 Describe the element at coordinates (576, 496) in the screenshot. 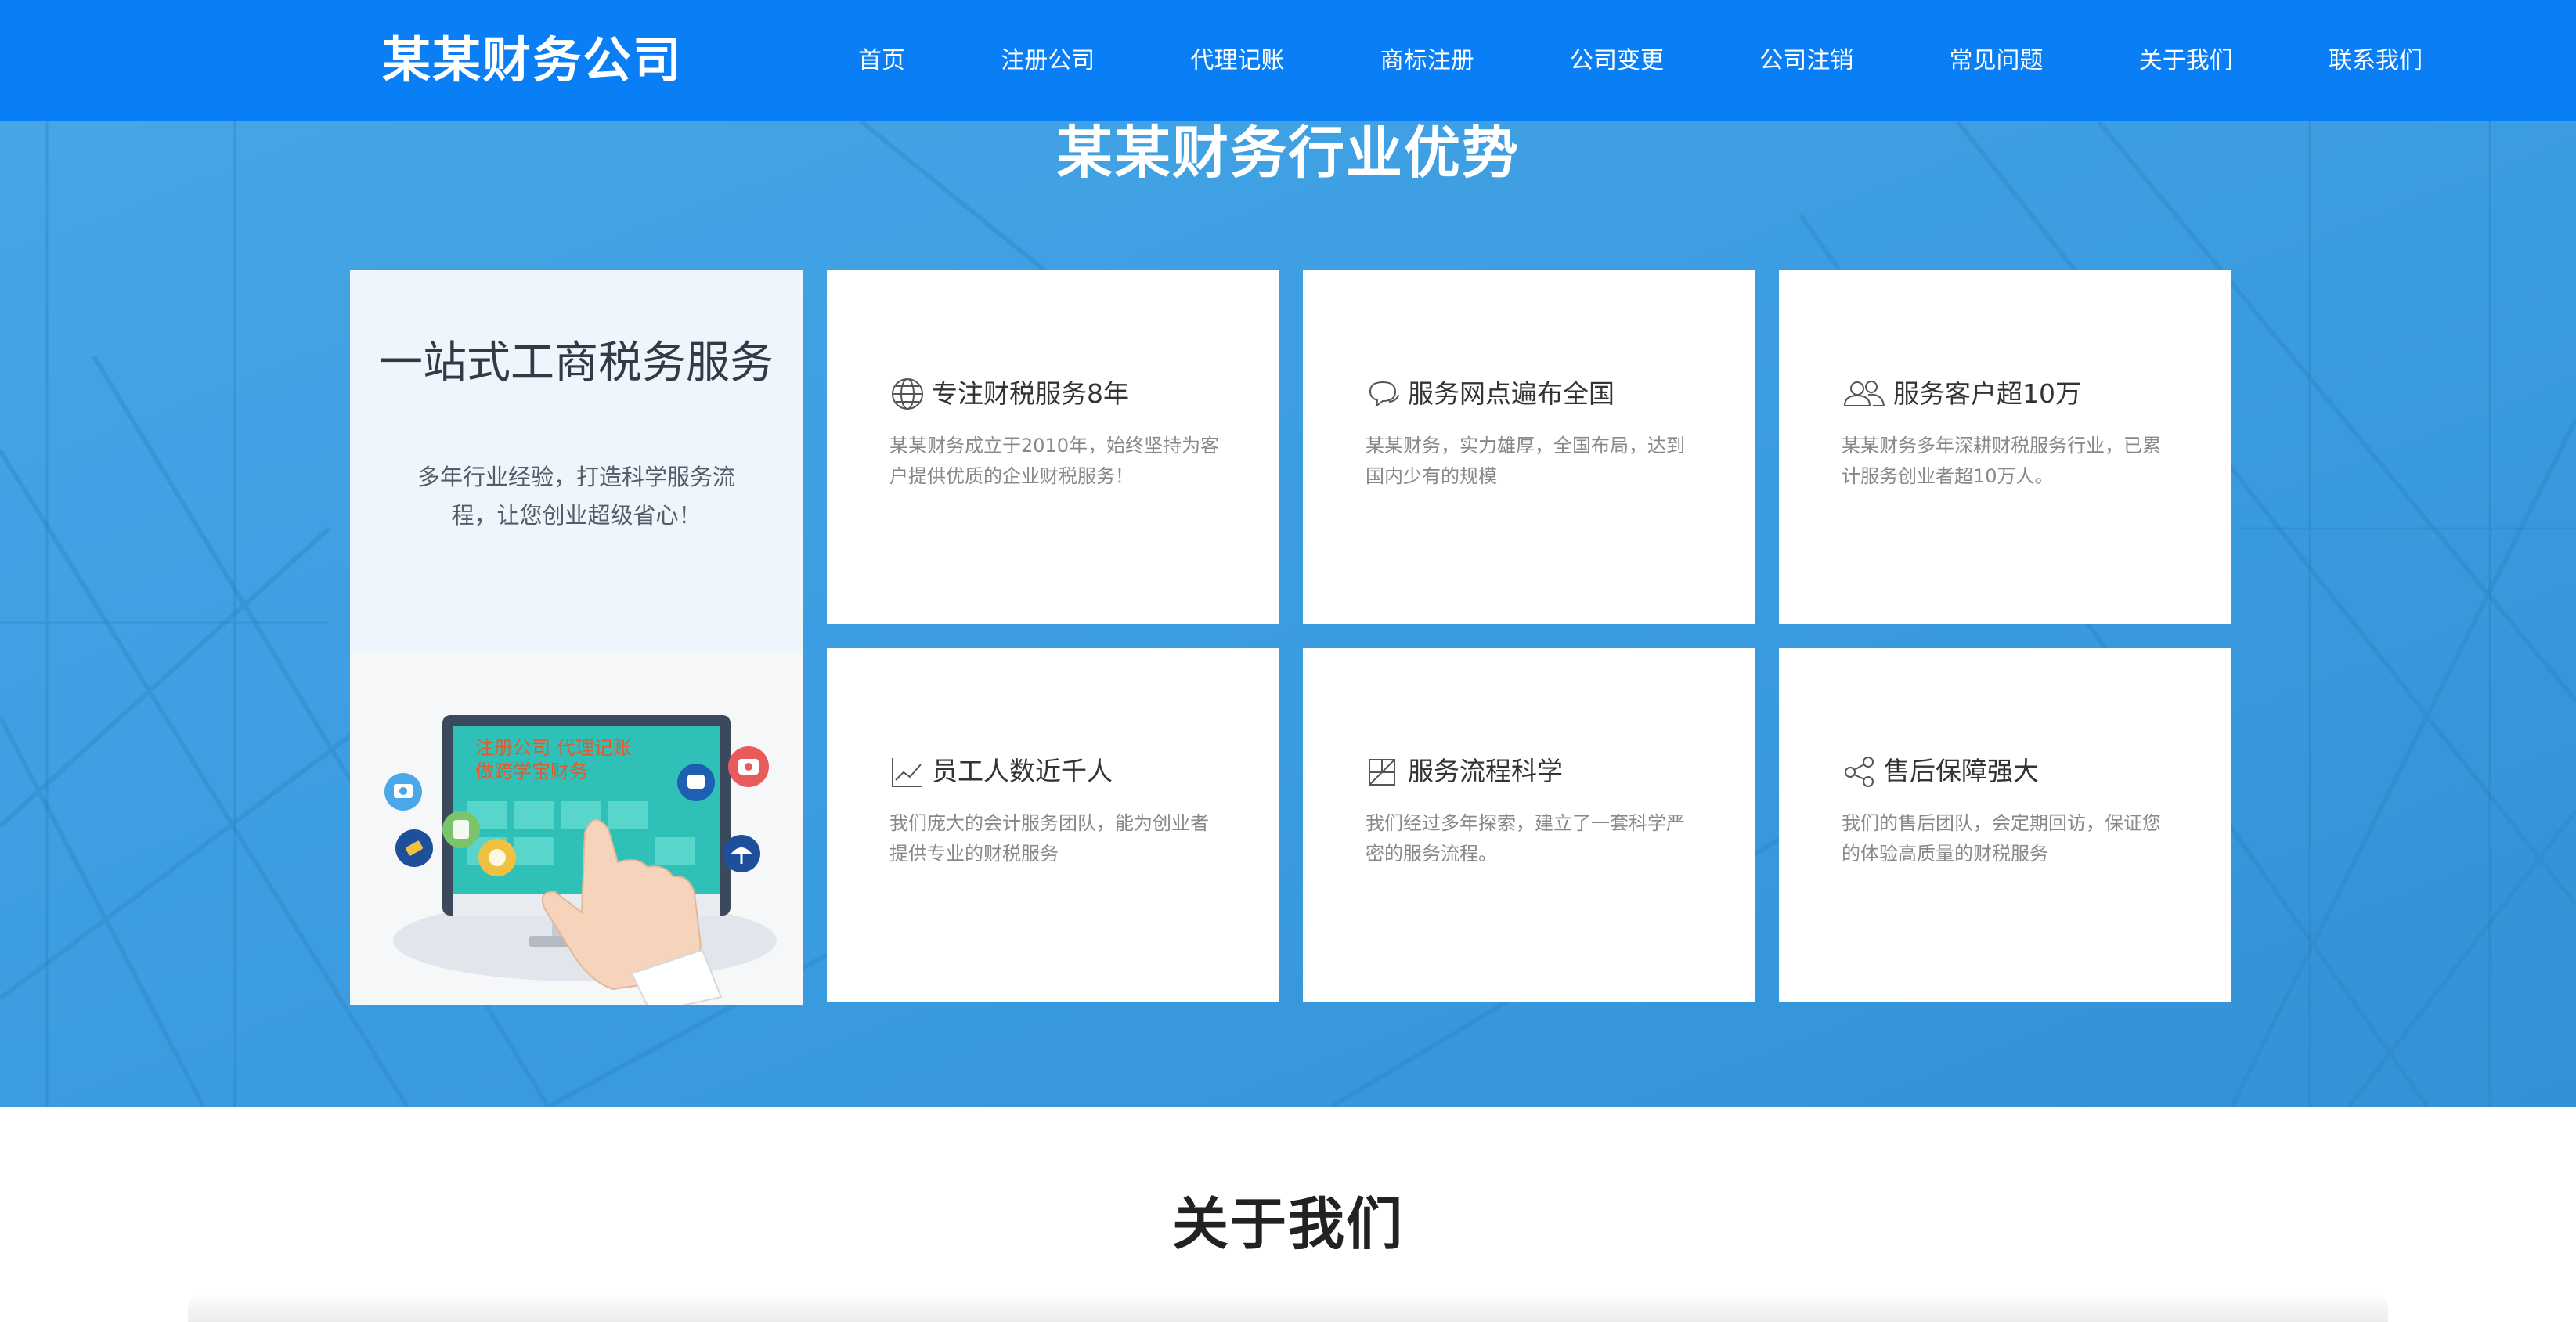

I see `intro-description: 多年行业经验，打造科学服务流程，让您创业超级省心！` at that location.